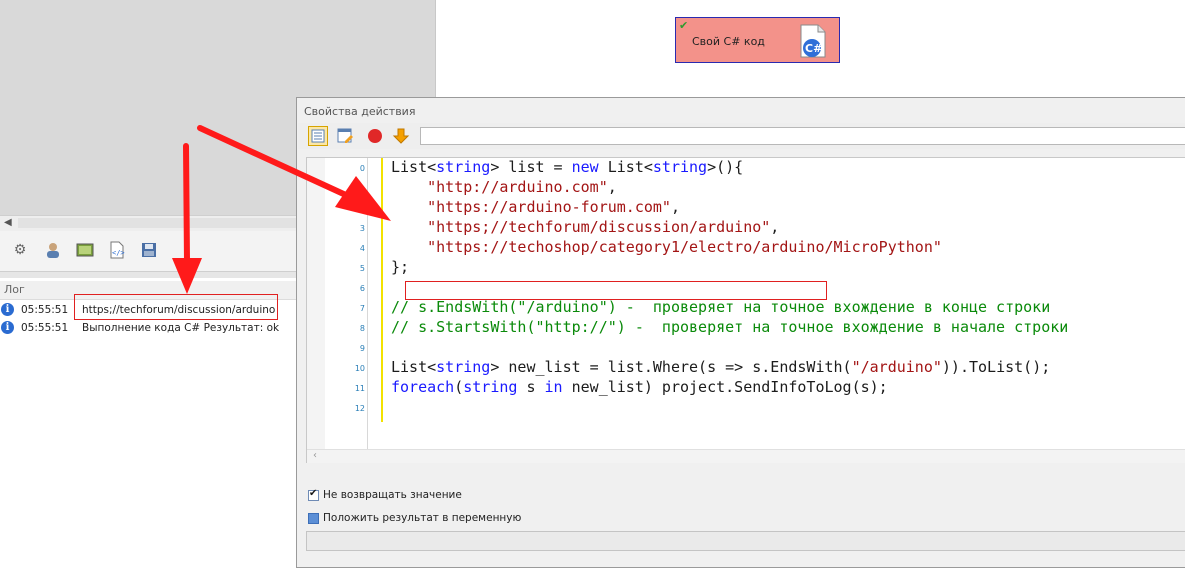  I want to click on line-number: 4, so click(362, 248).